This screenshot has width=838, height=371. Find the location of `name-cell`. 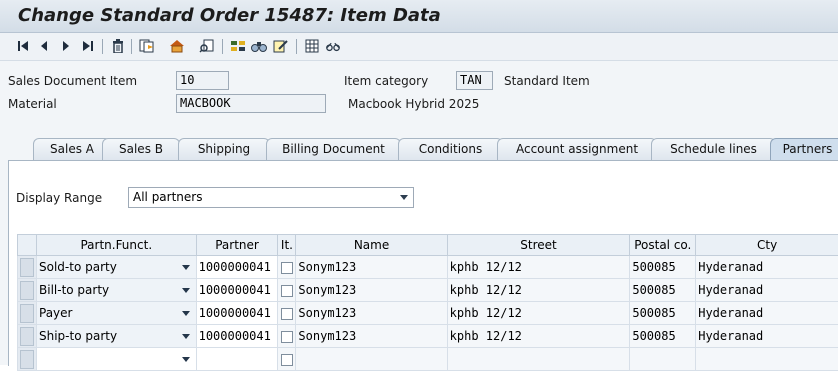

name-cell is located at coordinates (371, 359).